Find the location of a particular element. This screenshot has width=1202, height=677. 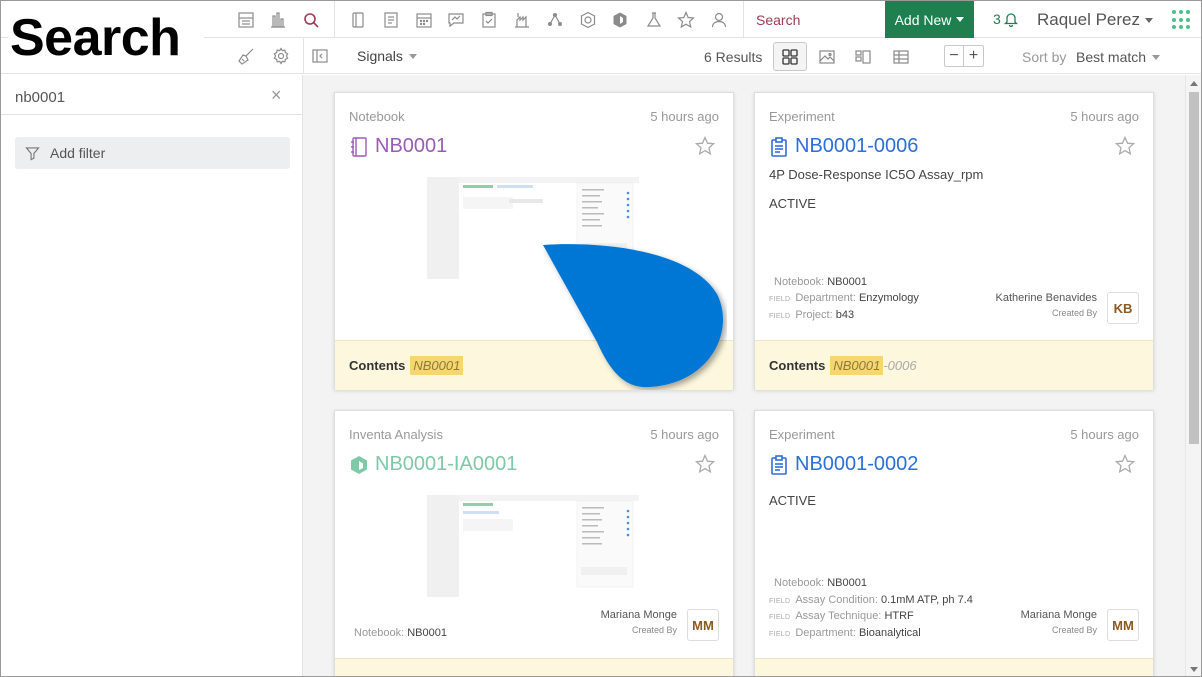

notifications-button: 3 is located at coordinates (1006, 19).